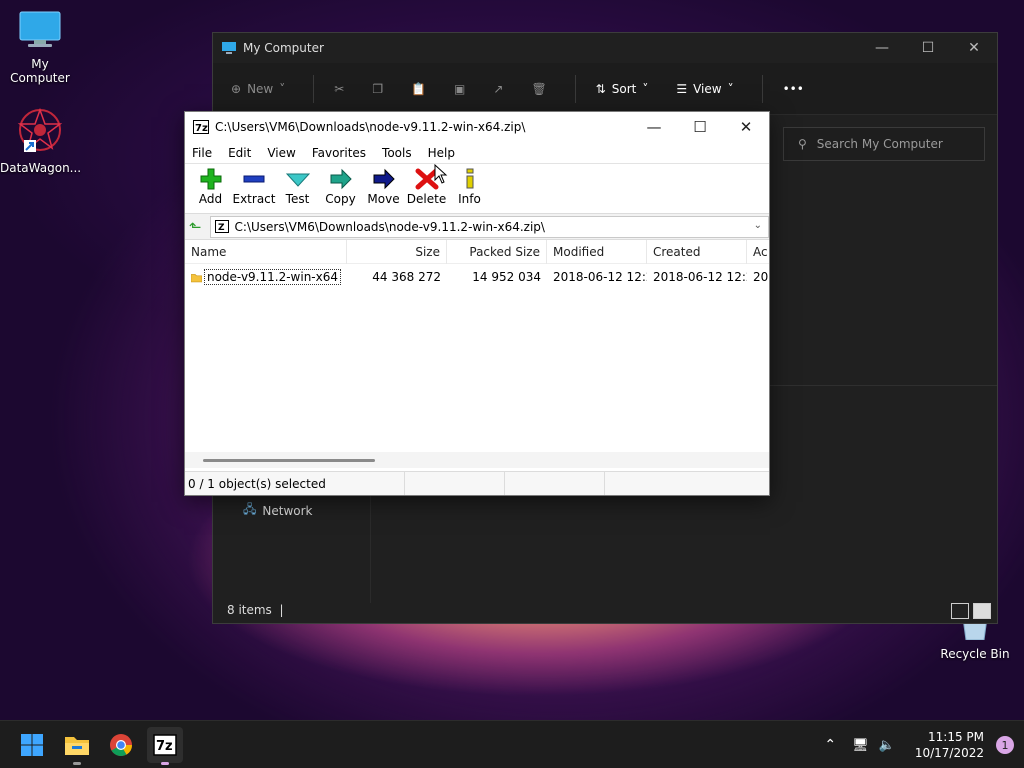 The image size is (1024, 768). Describe the element at coordinates (266, 251) in the screenshot. I see `column-name: Name` at that location.